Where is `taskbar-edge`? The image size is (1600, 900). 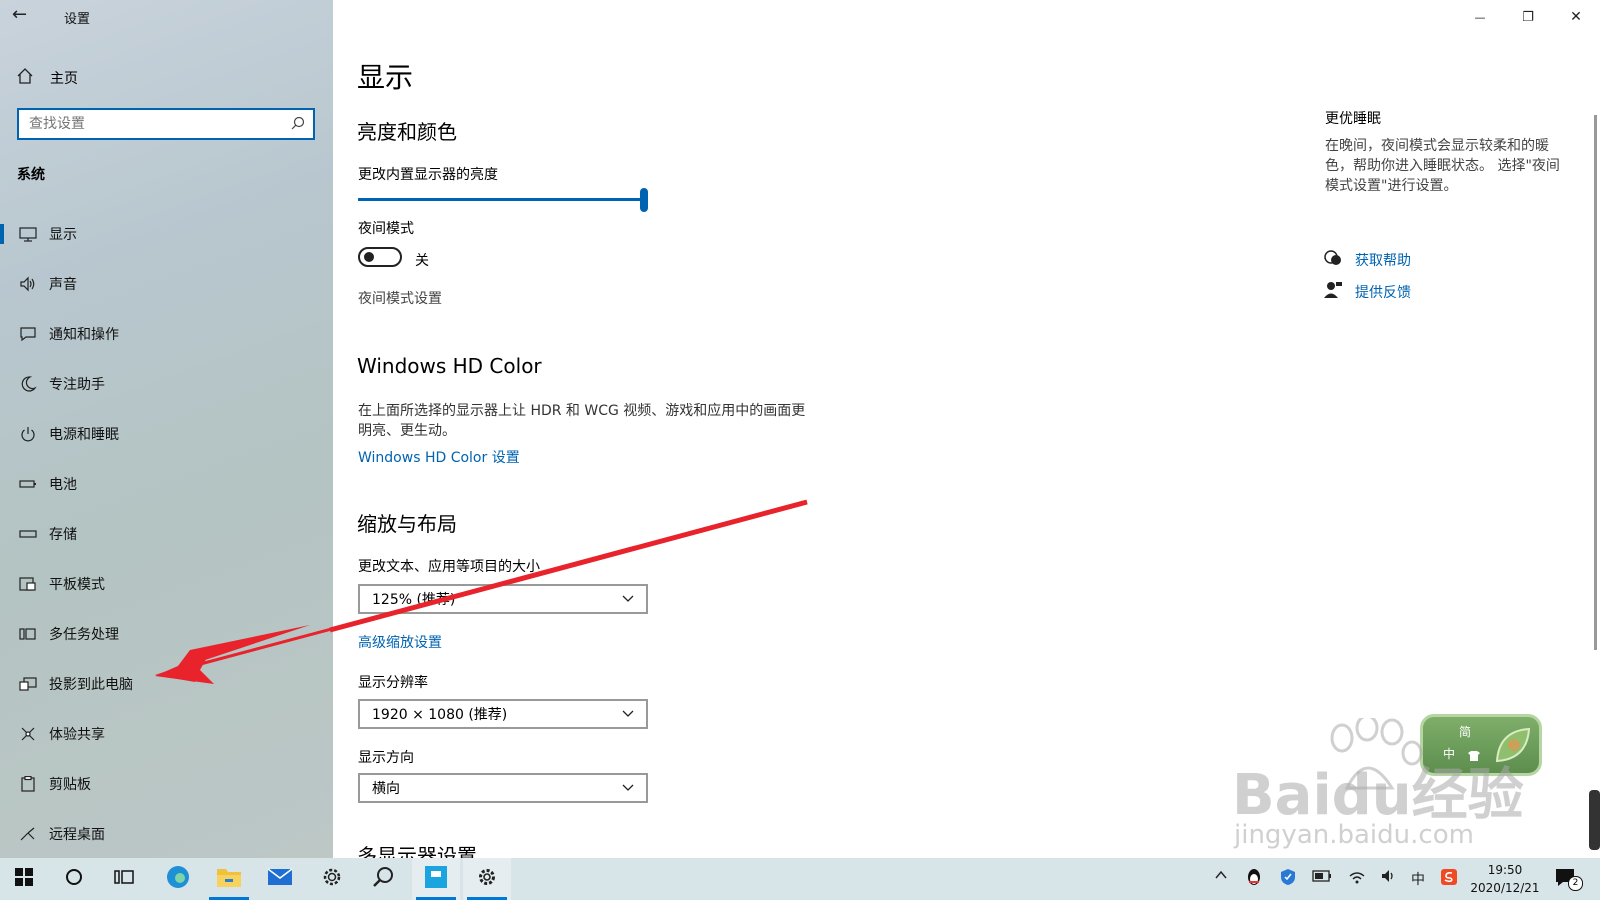 taskbar-edge is located at coordinates (178, 879).